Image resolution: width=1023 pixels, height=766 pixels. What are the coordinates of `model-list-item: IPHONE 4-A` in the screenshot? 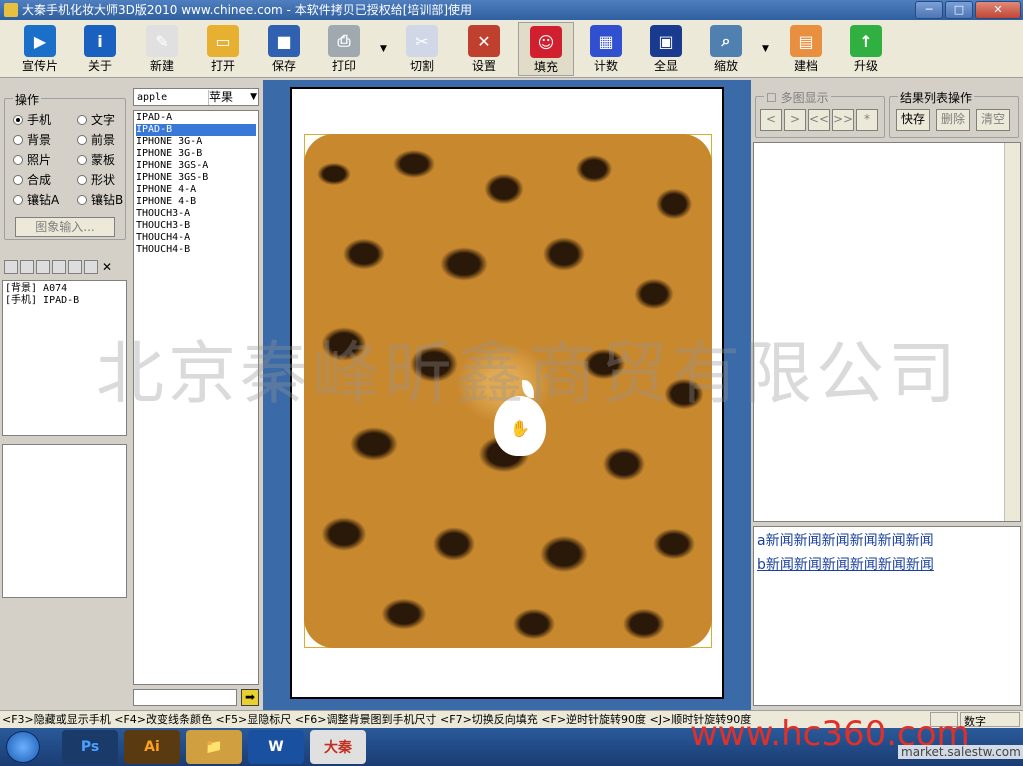 It's located at (196, 190).